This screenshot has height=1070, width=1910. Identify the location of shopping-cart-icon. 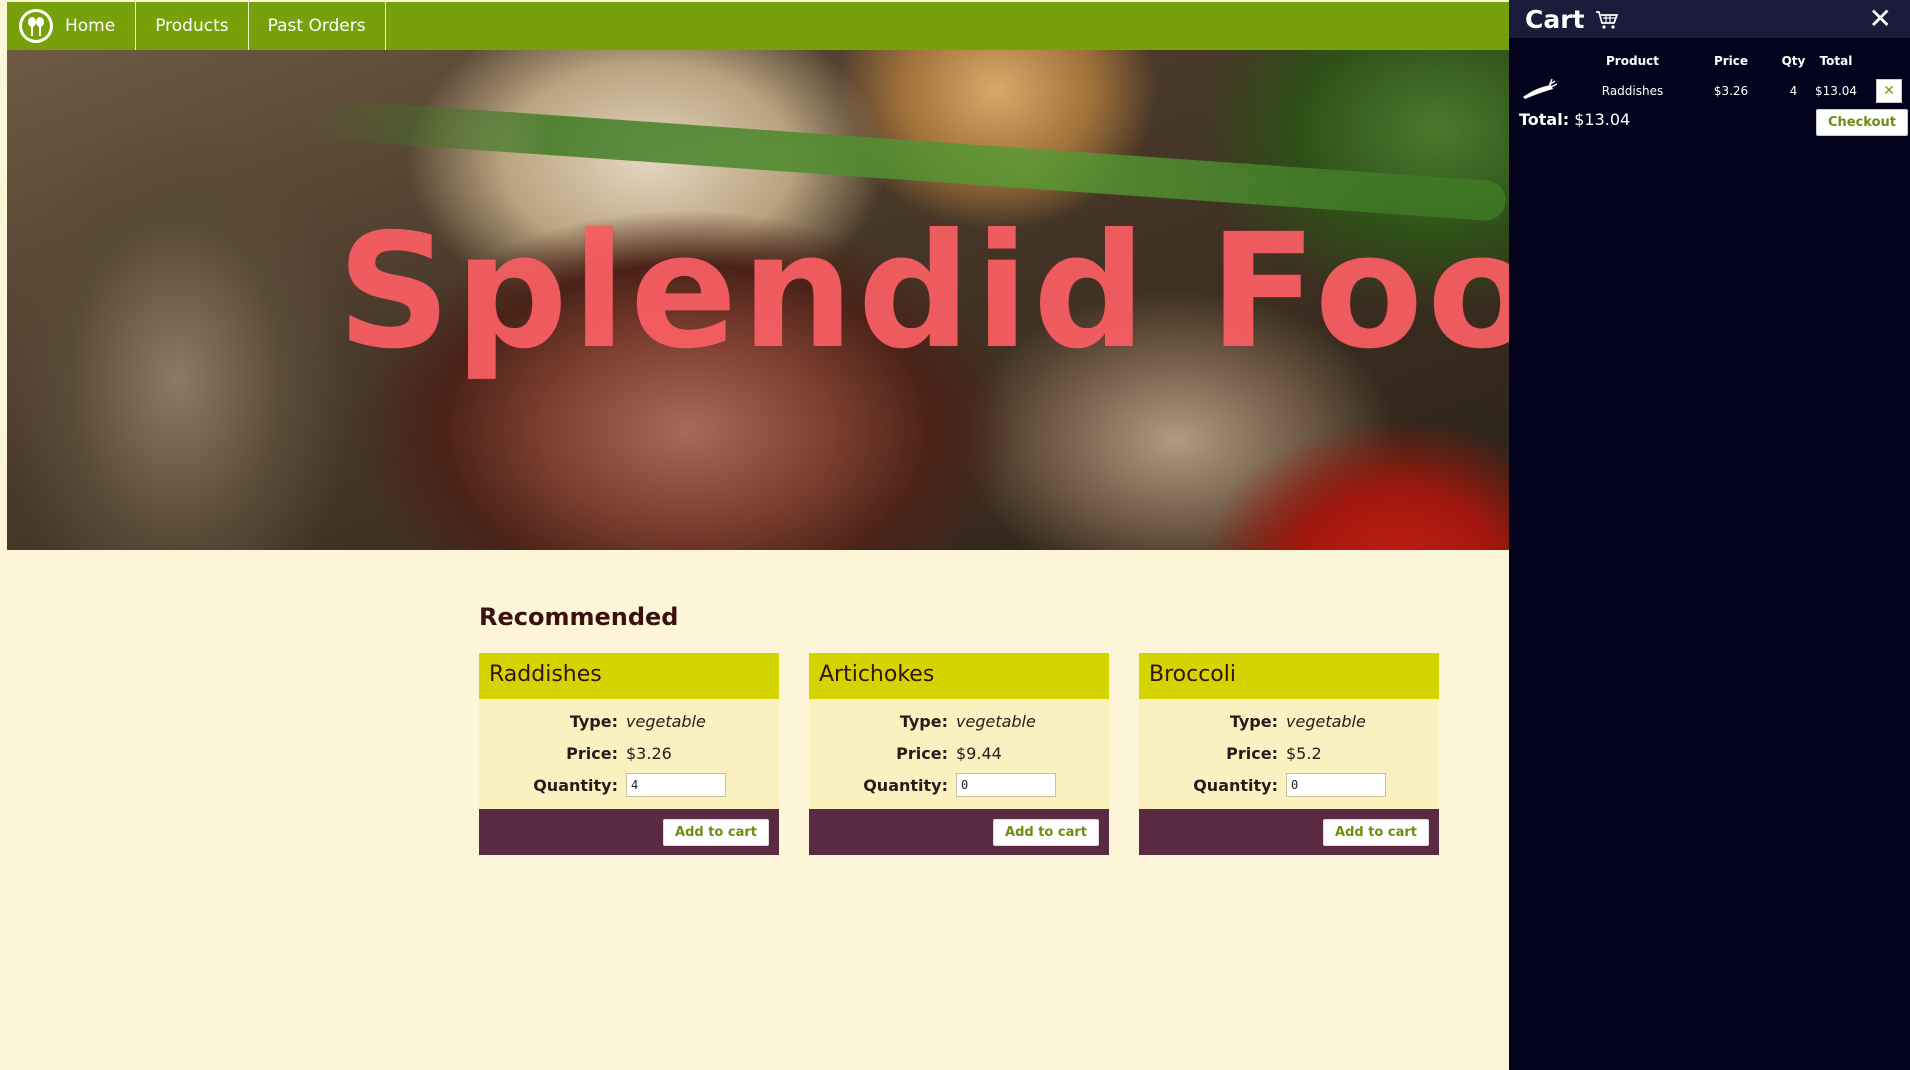
(1606, 19).